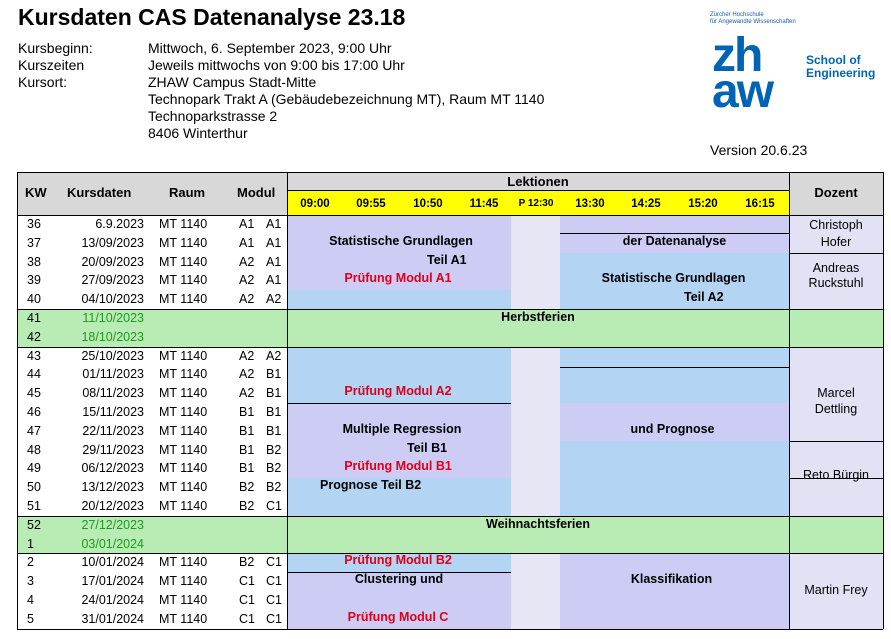  What do you see at coordinates (113, 430) in the screenshot?
I see `date-cell: 22/11/2023` at bounding box center [113, 430].